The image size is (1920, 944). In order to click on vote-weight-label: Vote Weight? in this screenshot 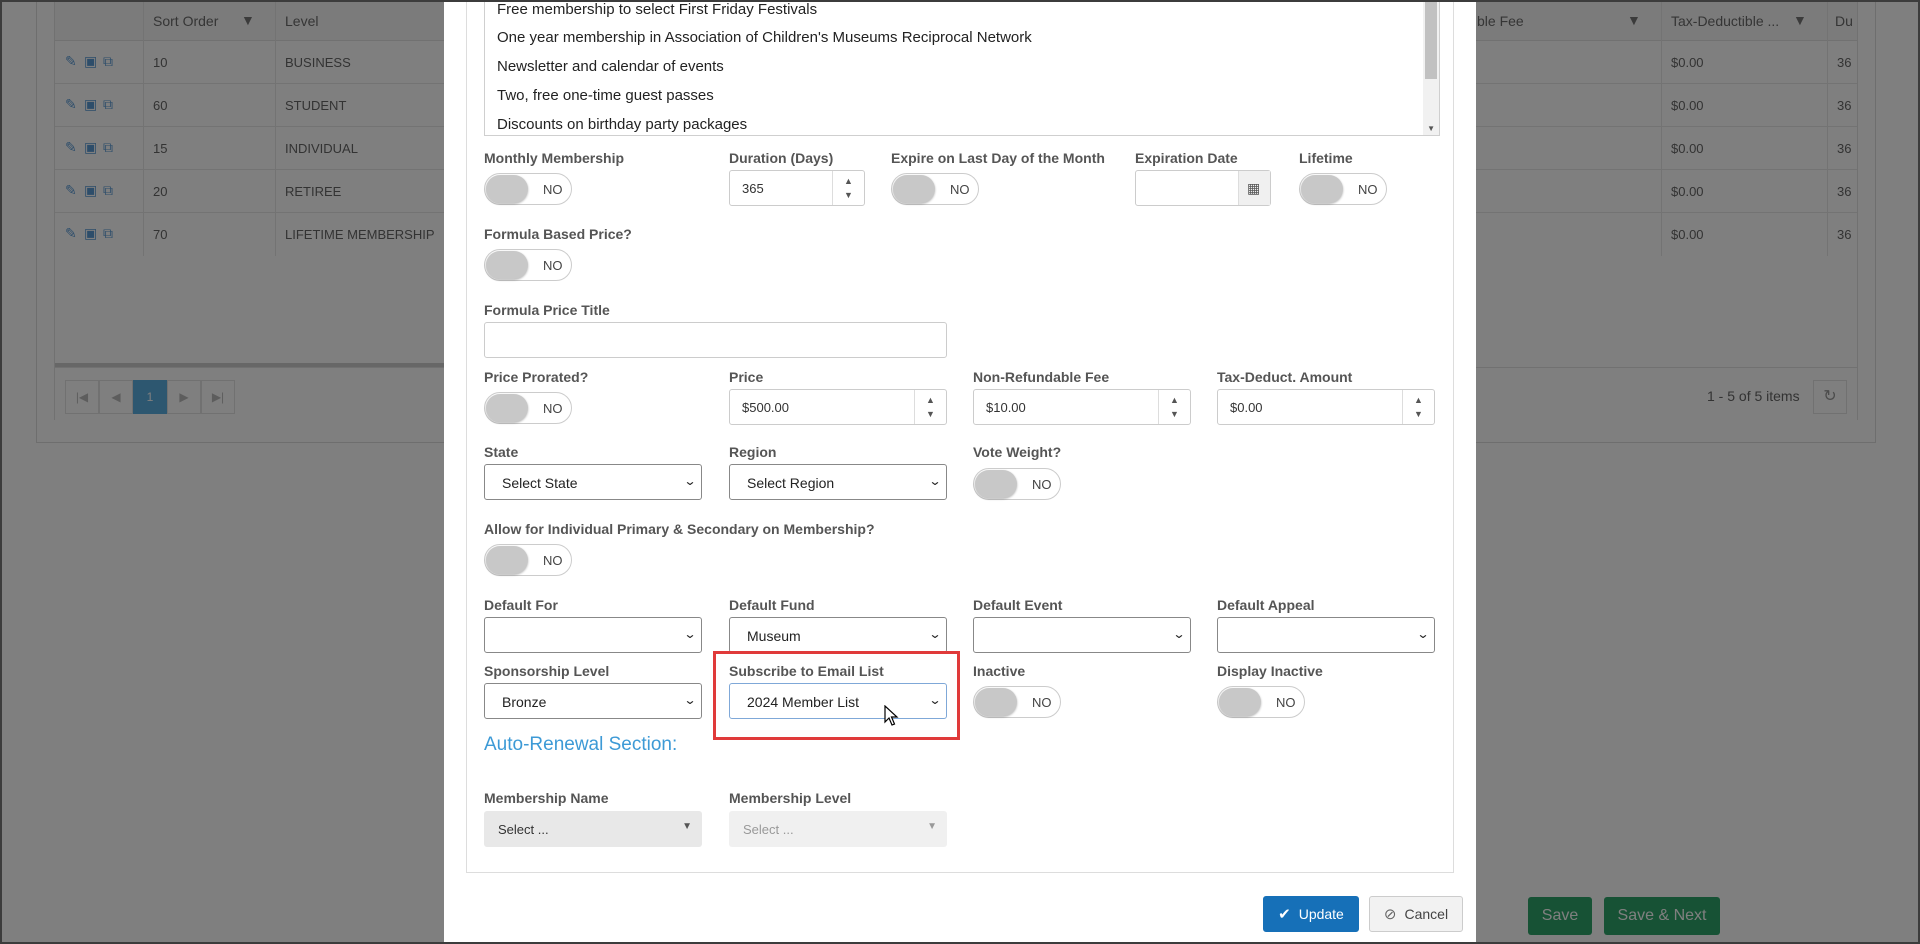, I will do `click(1017, 452)`.